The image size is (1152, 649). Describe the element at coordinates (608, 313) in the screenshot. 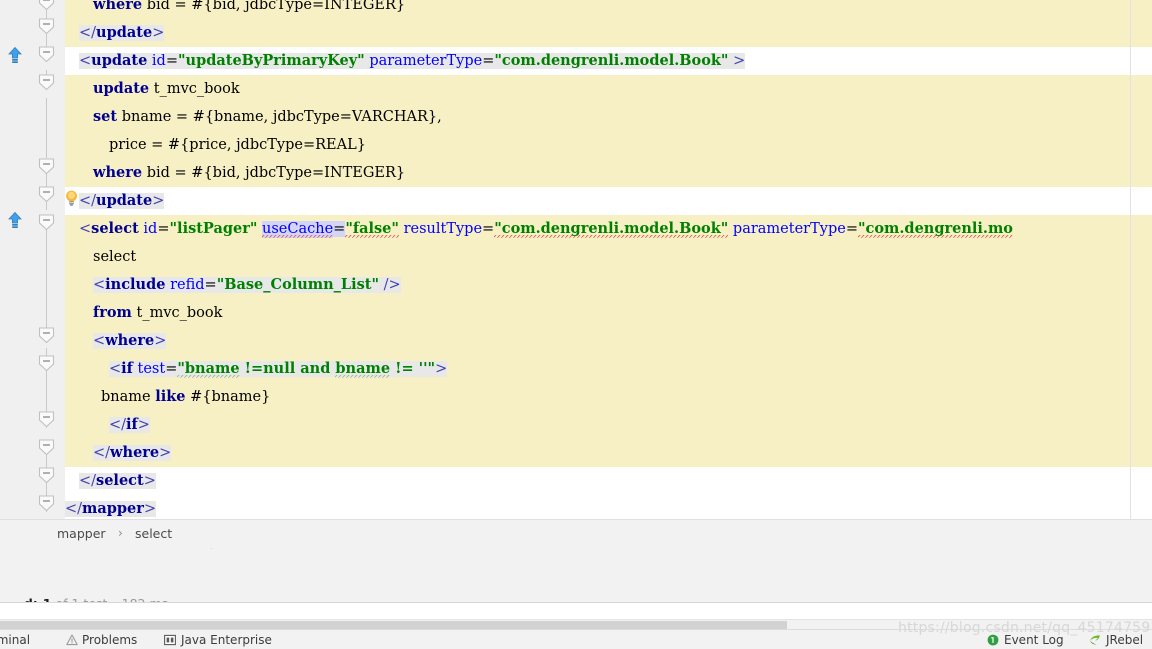

I see `code-line: from t_mvc_book` at that location.